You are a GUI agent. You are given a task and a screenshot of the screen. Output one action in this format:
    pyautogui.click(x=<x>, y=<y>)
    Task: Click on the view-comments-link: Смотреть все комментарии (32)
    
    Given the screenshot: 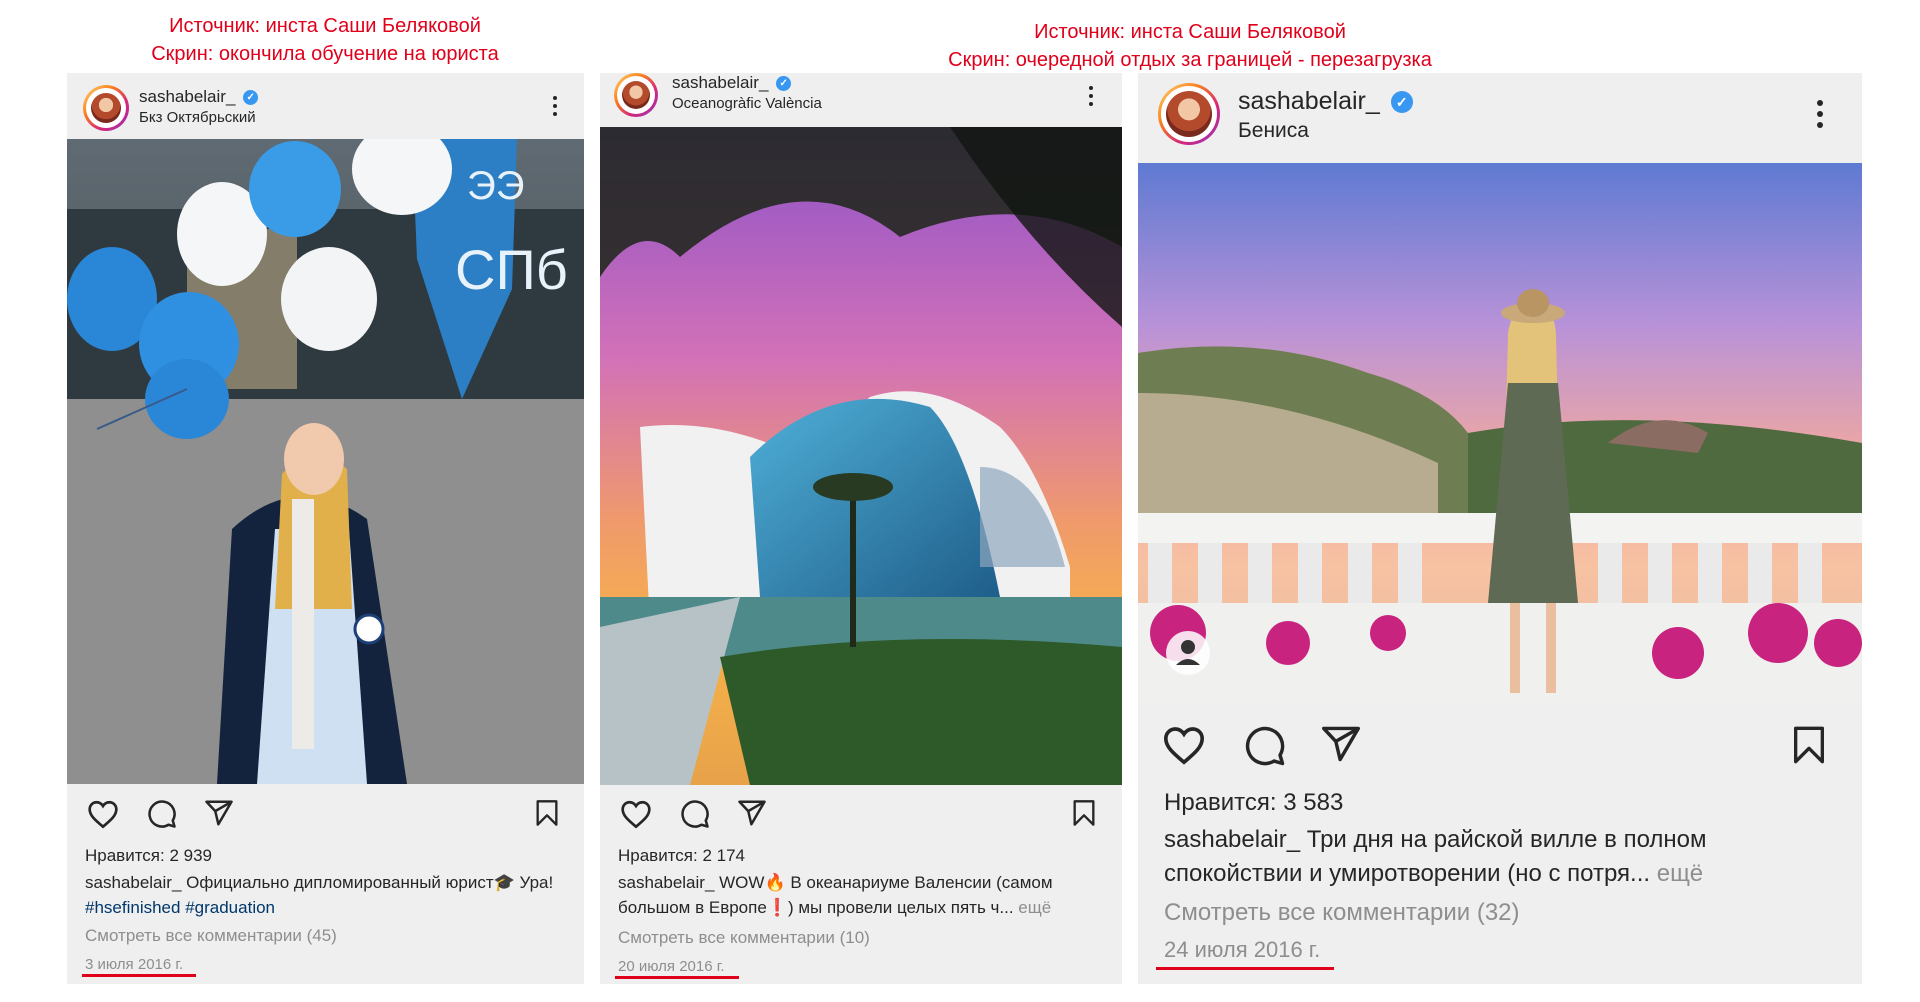 What is the action you would take?
    pyautogui.click(x=1342, y=913)
    